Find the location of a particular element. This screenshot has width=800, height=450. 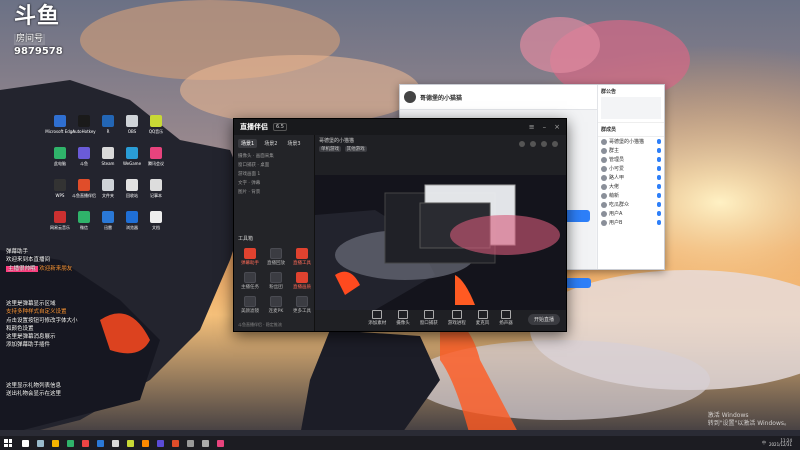

game-capture-button: 游戏进程 is located at coordinates (457, 318).